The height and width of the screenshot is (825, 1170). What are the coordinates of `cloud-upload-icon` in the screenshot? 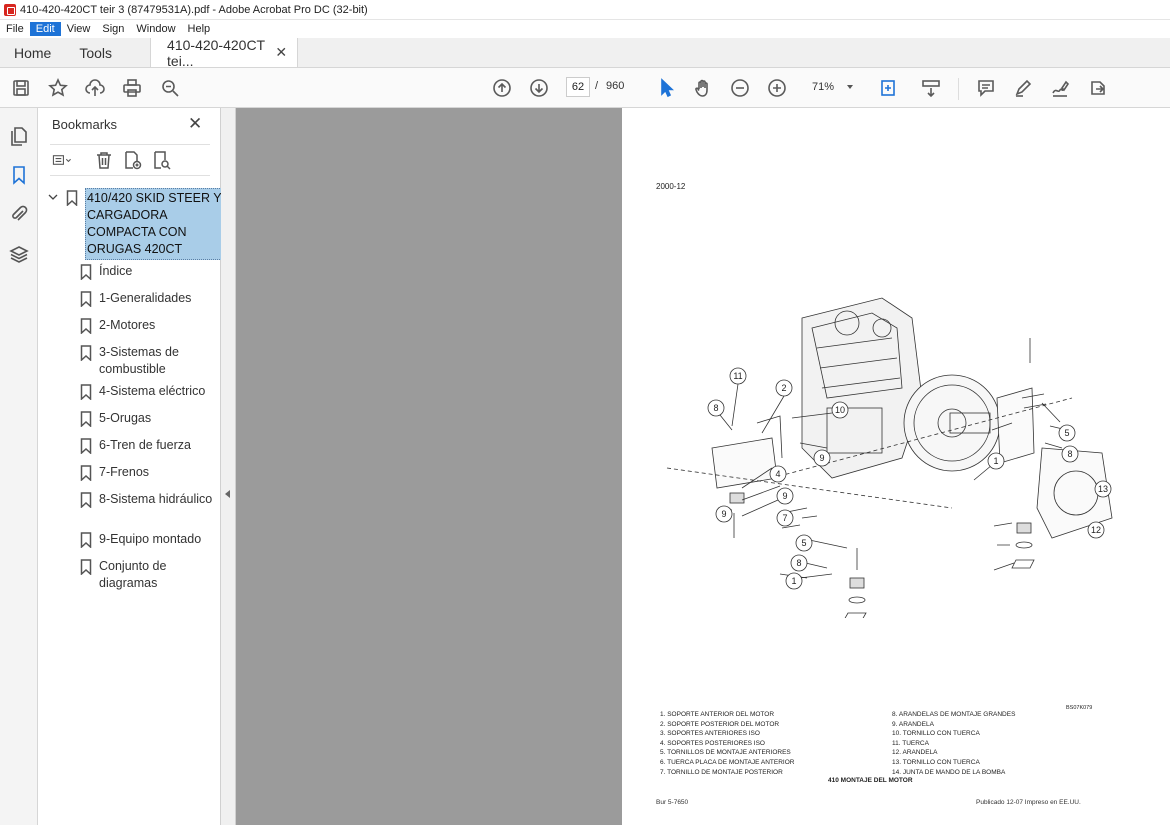 It's located at (95, 88).